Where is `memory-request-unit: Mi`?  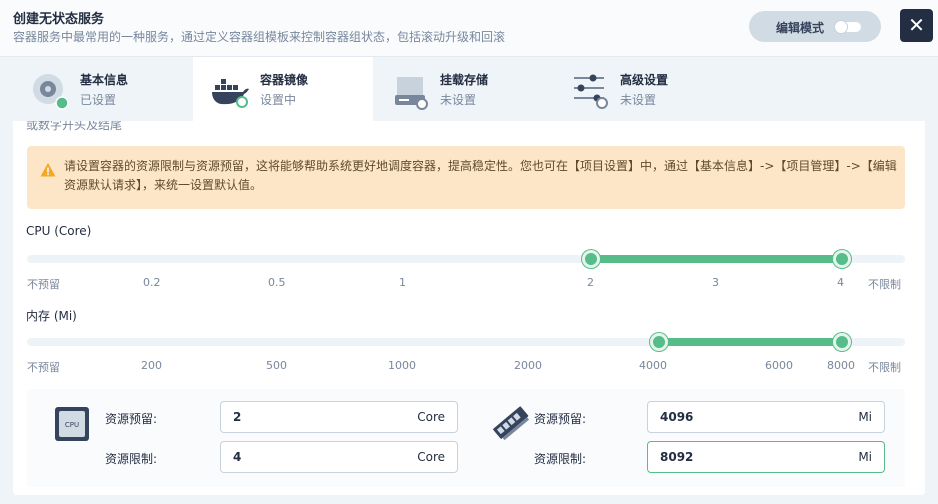
memory-request-unit: Mi is located at coordinates (865, 417).